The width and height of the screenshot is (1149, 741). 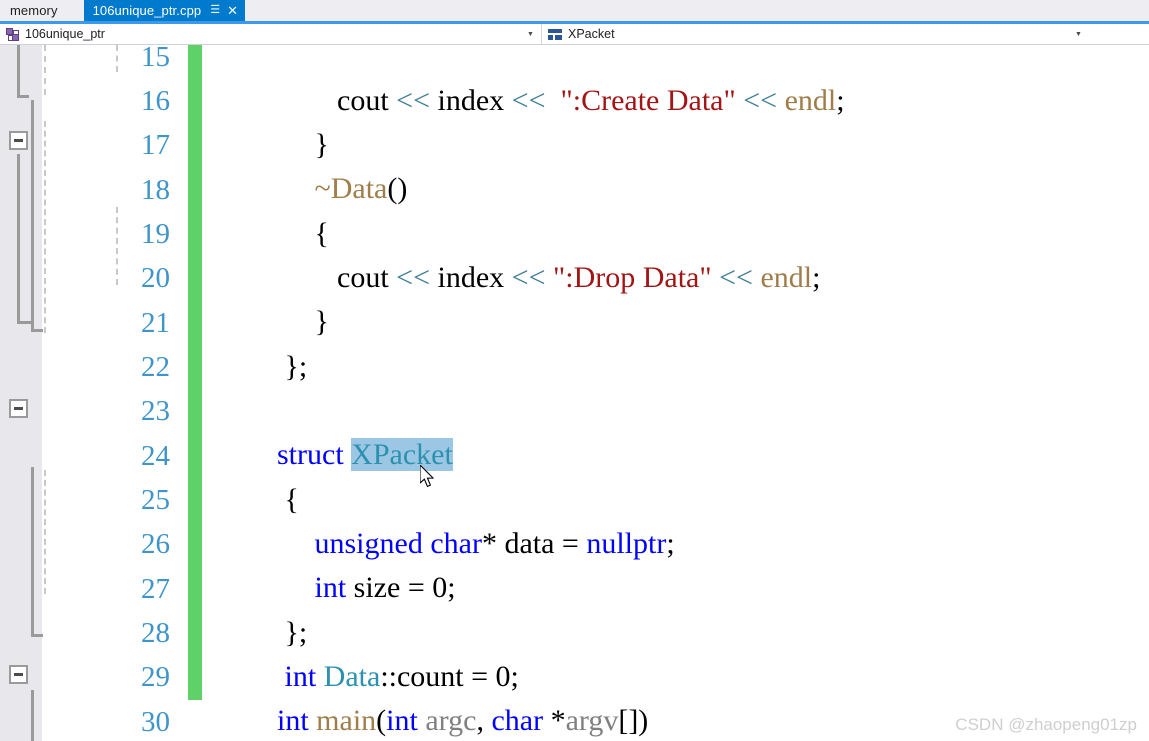 What do you see at coordinates (523, 81) in the screenshot?
I see `code-line: cout << index << ":Create Data" << endl;` at bounding box center [523, 81].